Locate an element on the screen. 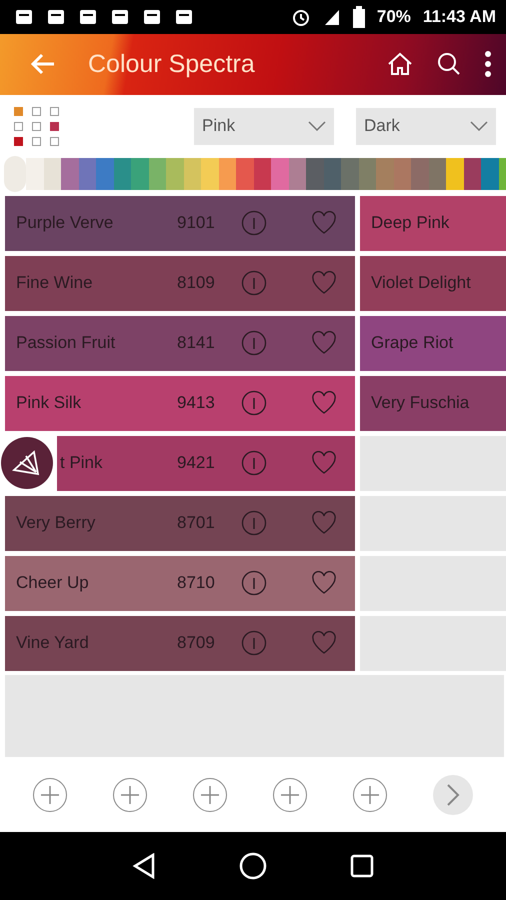 The height and width of the screenshot is (900, 506). filter-dropdown: Dark is located at coordinates (426, 126).